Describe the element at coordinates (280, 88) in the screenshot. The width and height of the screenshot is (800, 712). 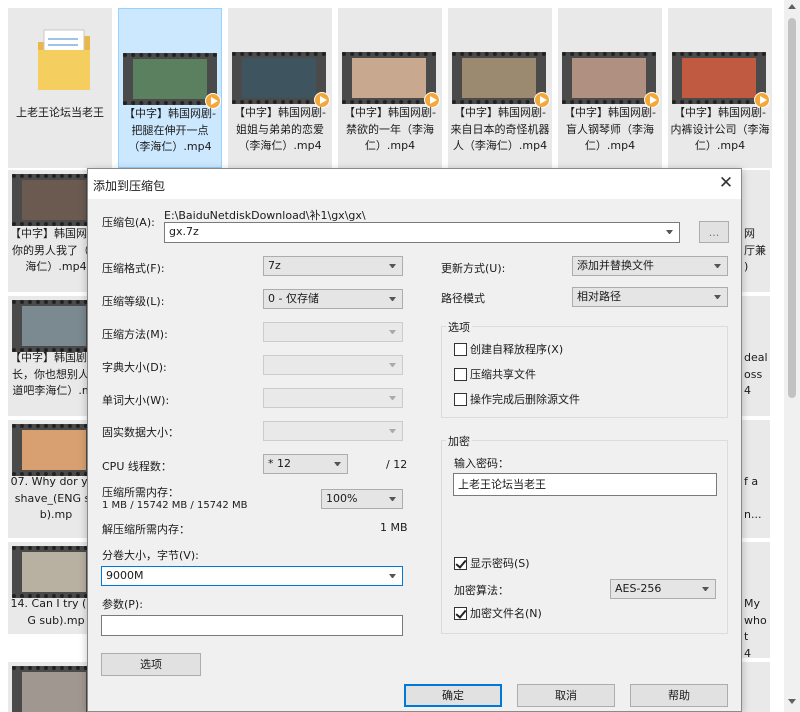
I see `video-tile: 【中字】韩国网剧-姐姐与弟弟的恋爱（李海仁）.mp4` at that location.